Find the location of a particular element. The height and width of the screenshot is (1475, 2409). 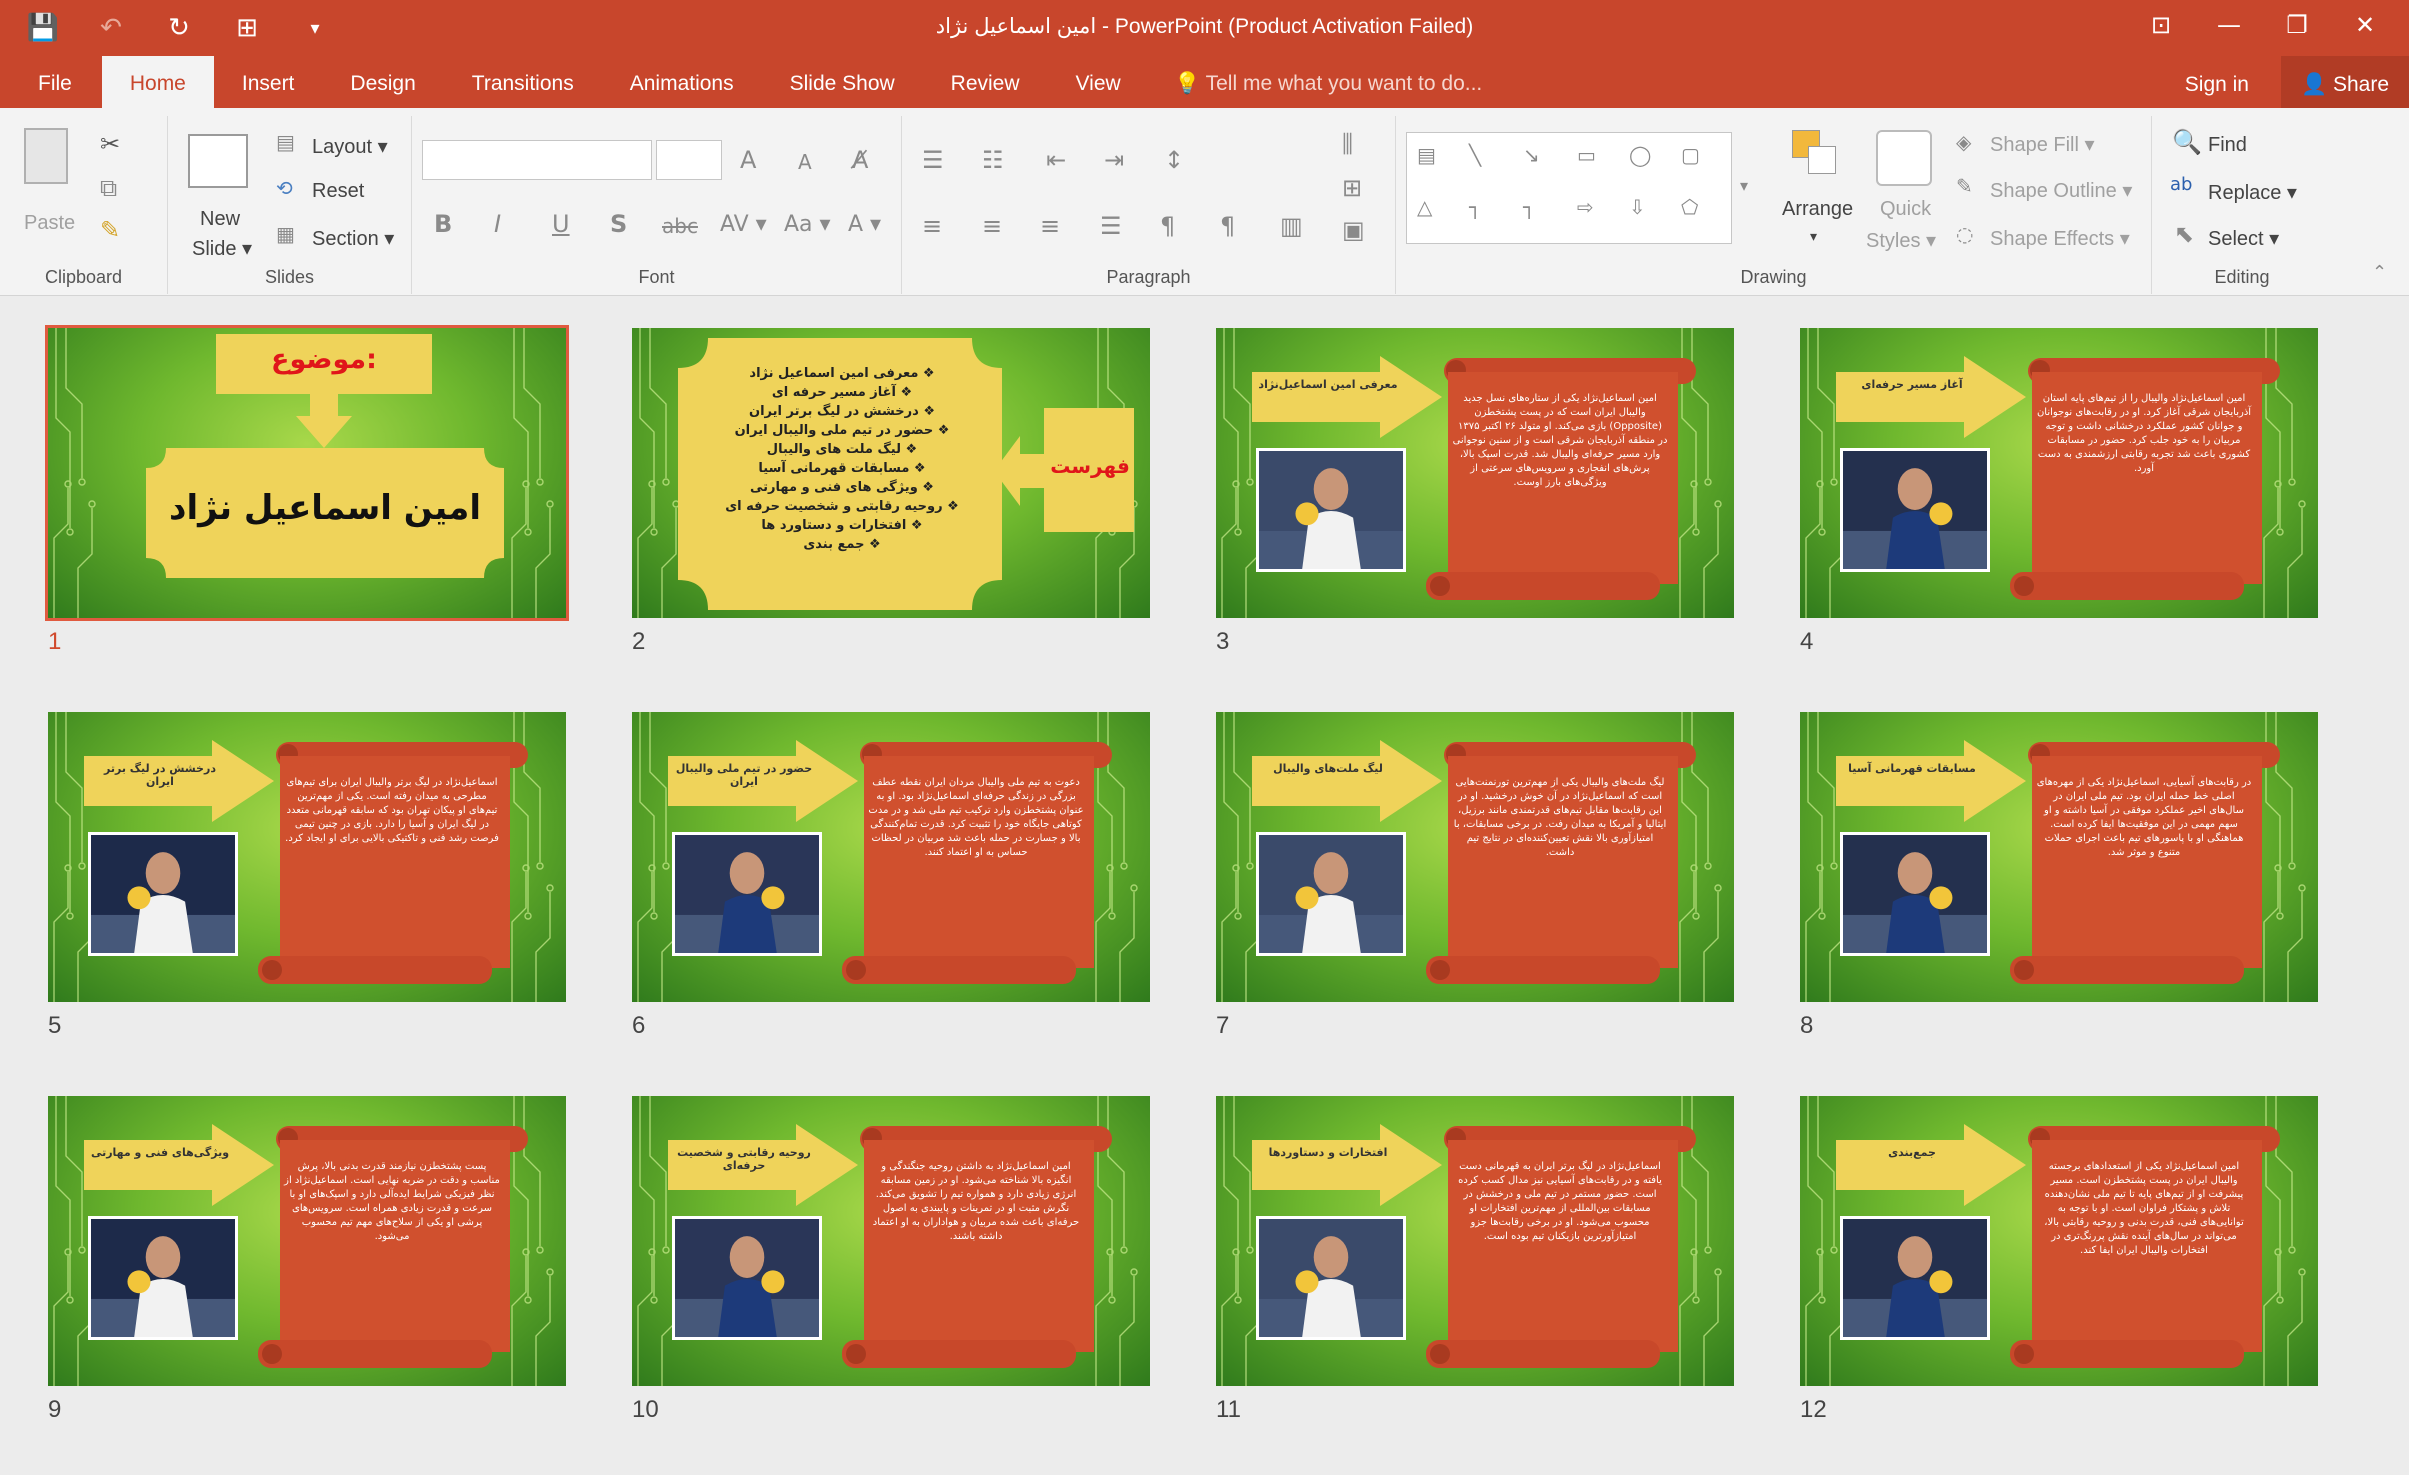

align-center-icon: ≡ is located at coordinates (992, 226).